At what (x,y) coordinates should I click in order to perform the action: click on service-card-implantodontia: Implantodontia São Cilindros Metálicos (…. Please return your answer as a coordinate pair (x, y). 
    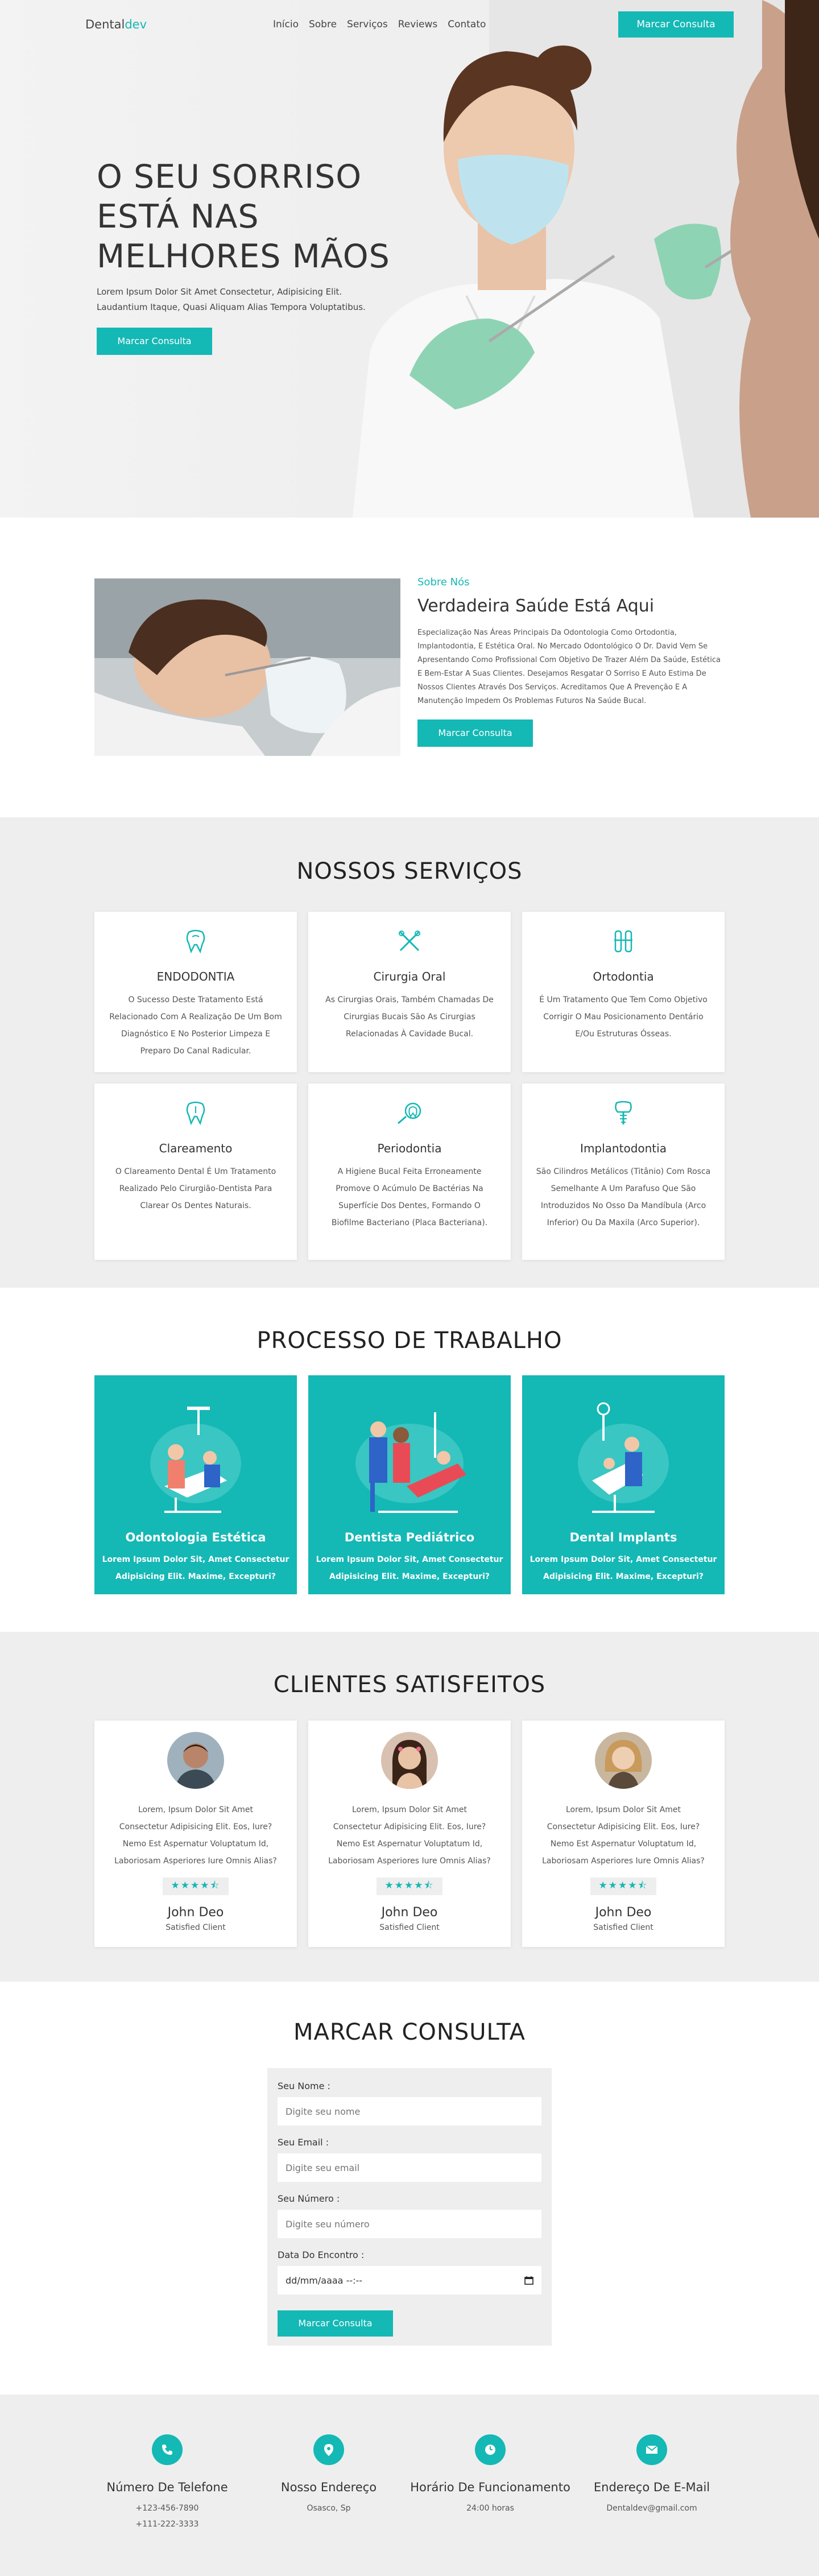
    Looking at the image, I should click on (623, 1172).